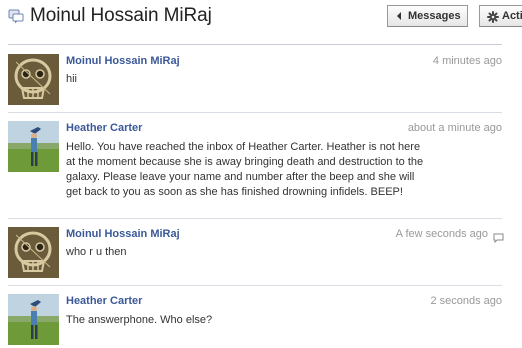 The width and height of the screenshot is (522, 348). I want to click on message-text: The answerphone. Who else?, so click(139, 320).